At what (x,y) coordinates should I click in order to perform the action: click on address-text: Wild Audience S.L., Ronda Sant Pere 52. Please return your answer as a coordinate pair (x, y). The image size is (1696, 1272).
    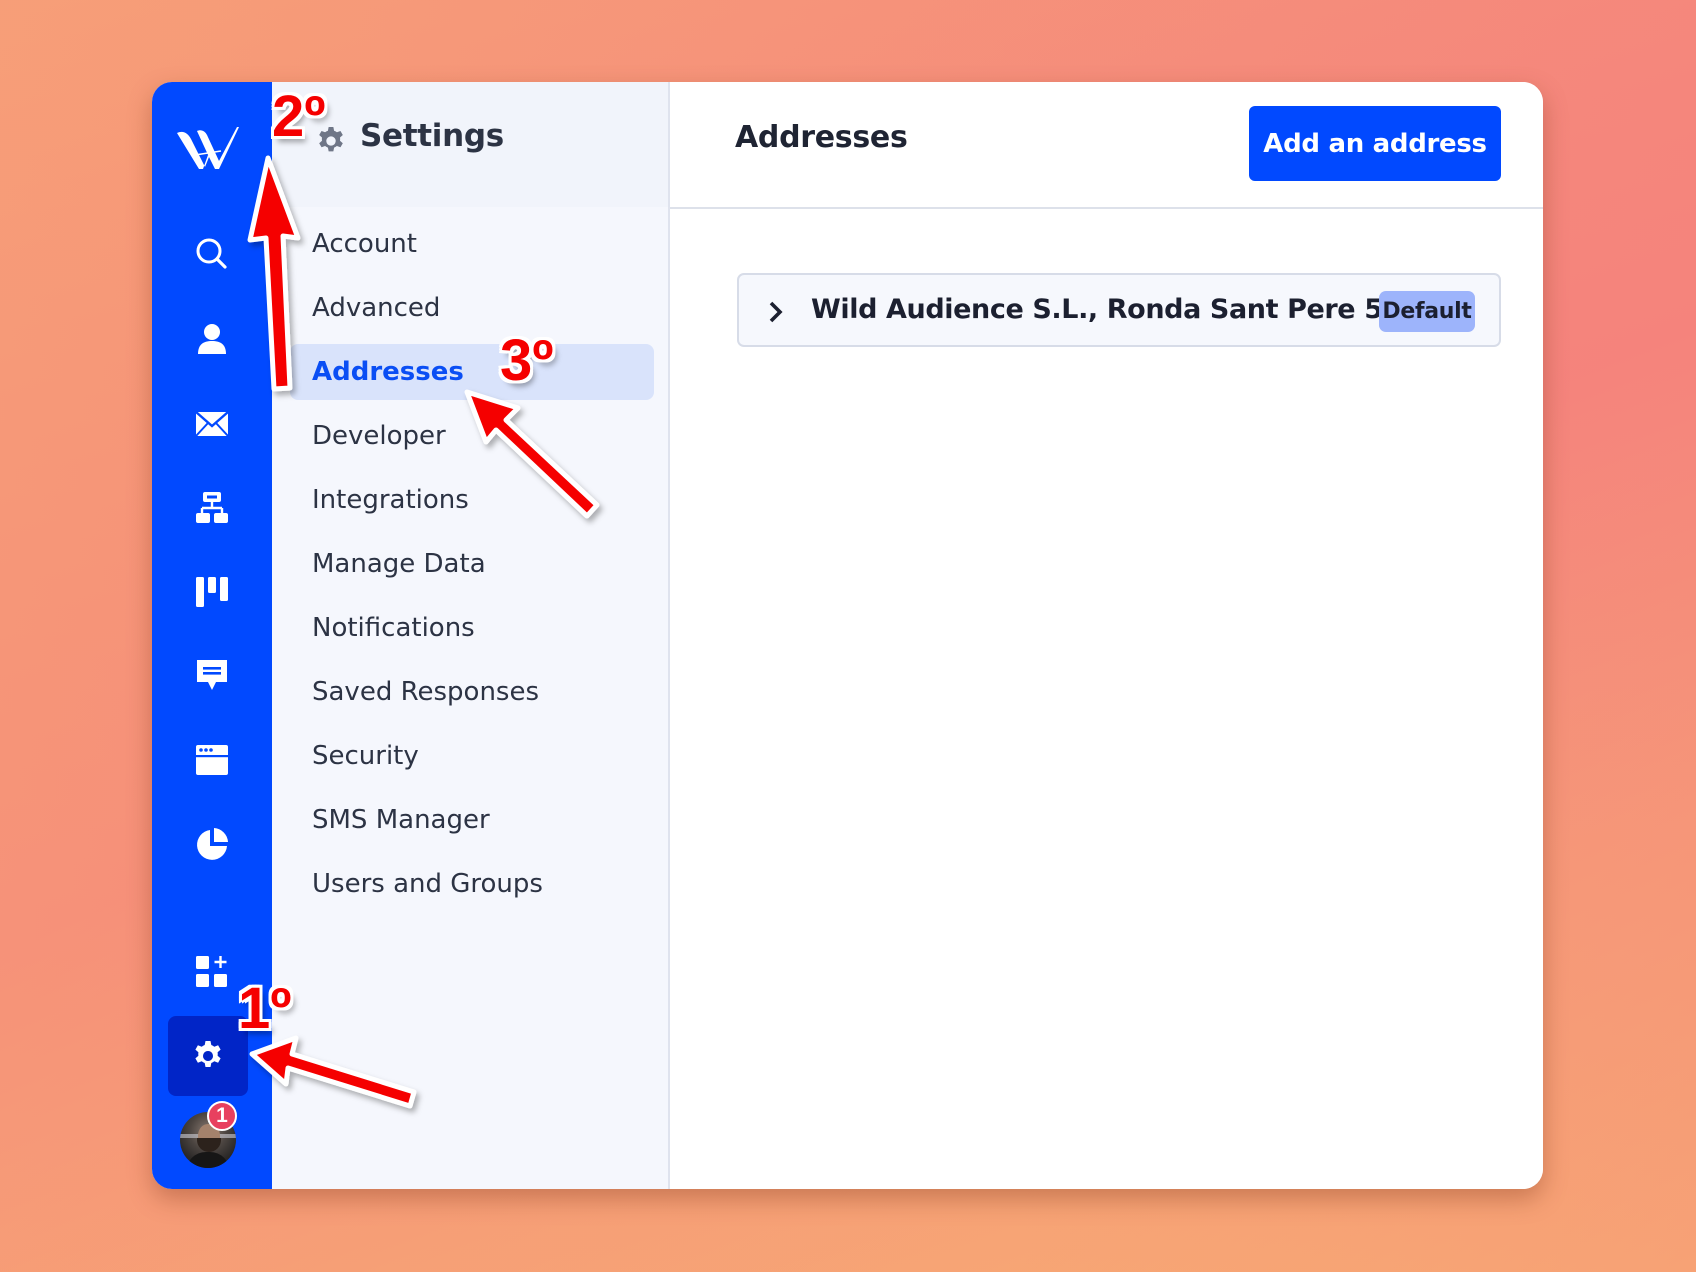
    Looking at the image, I should click on (1106, 309).